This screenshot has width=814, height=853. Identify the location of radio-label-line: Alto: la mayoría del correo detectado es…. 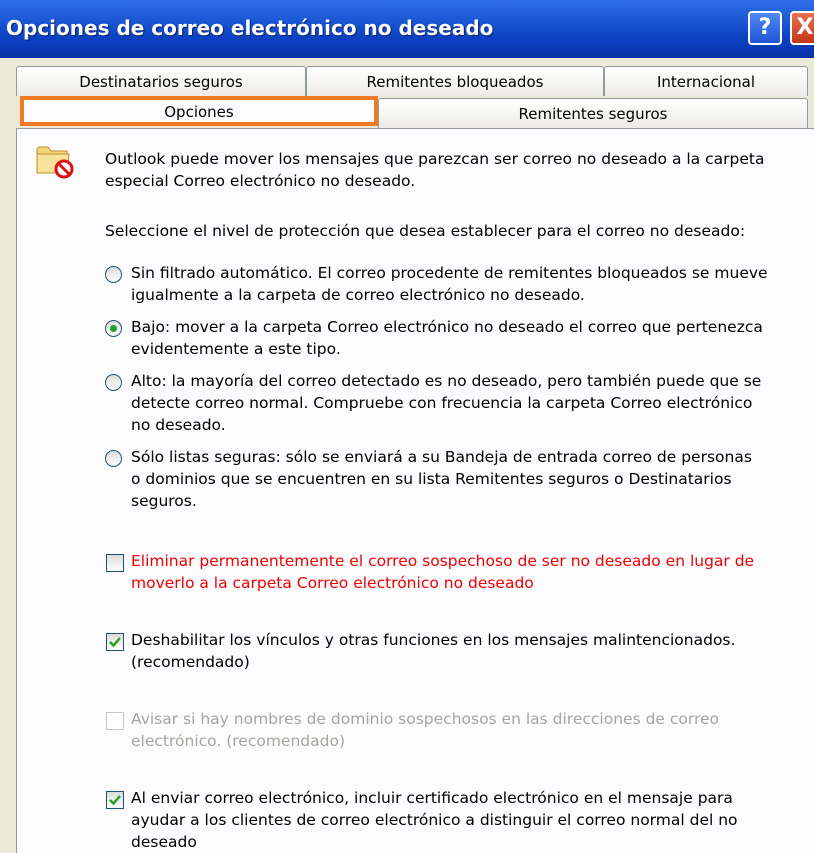
(446, 381).